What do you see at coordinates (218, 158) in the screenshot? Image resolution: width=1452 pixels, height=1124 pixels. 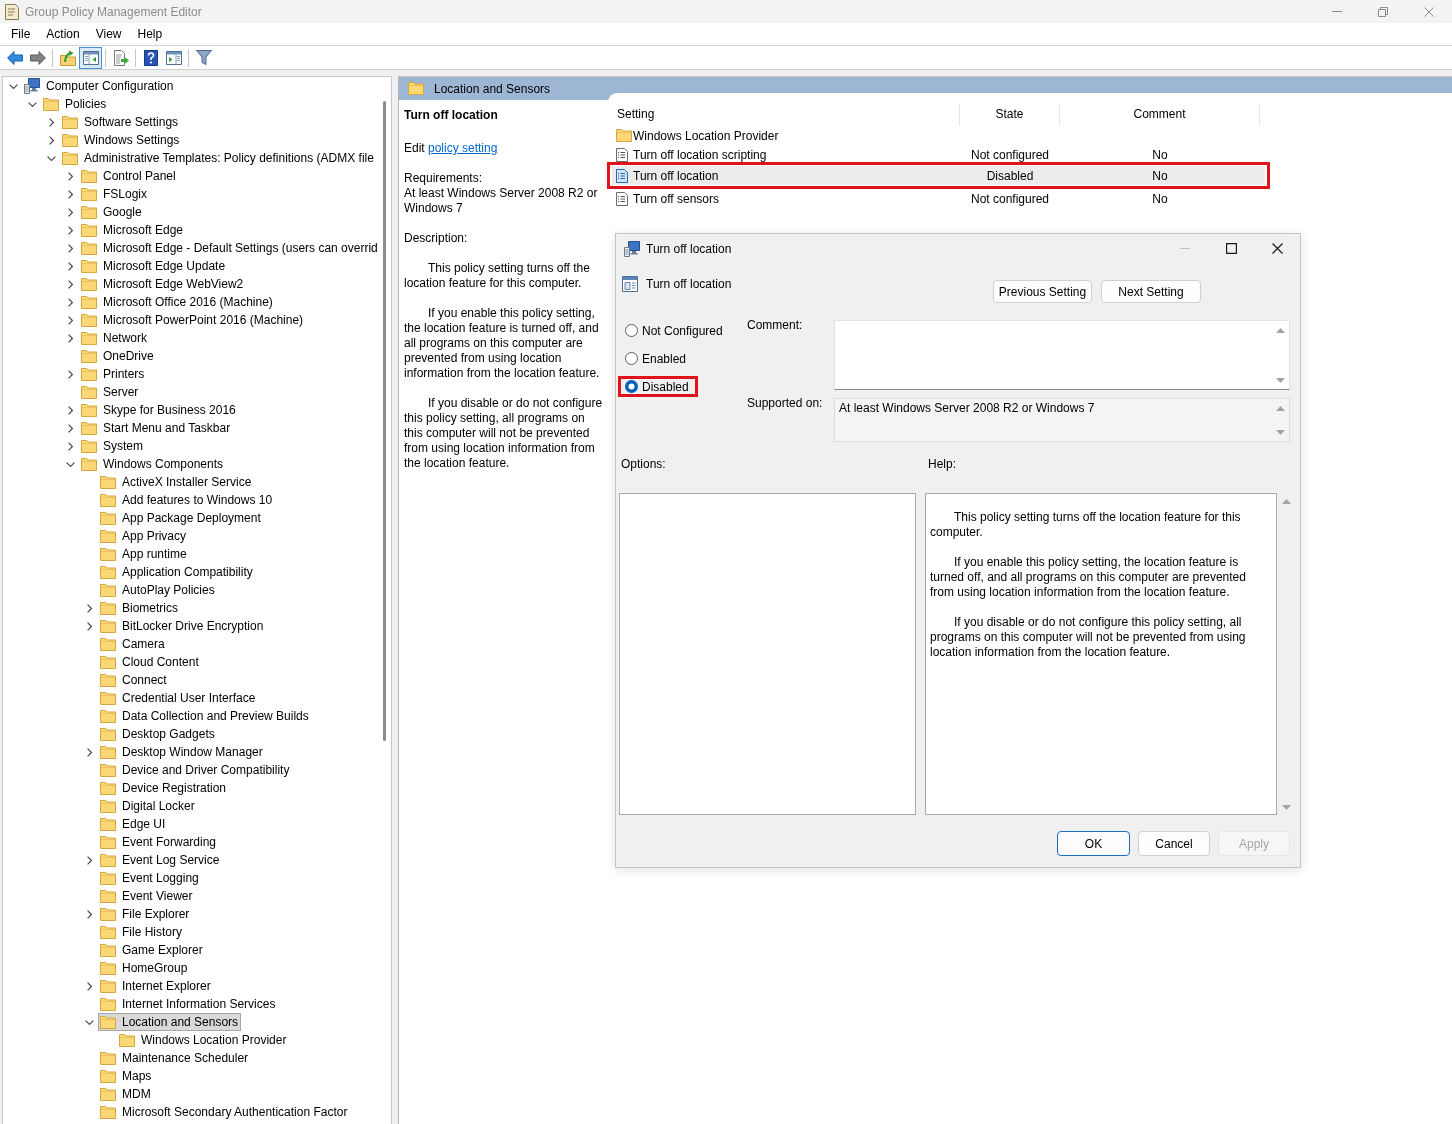 I see `tree-item: Administrative Templates: Policy definitions (ADMX file` at bounding box center [218, 158].